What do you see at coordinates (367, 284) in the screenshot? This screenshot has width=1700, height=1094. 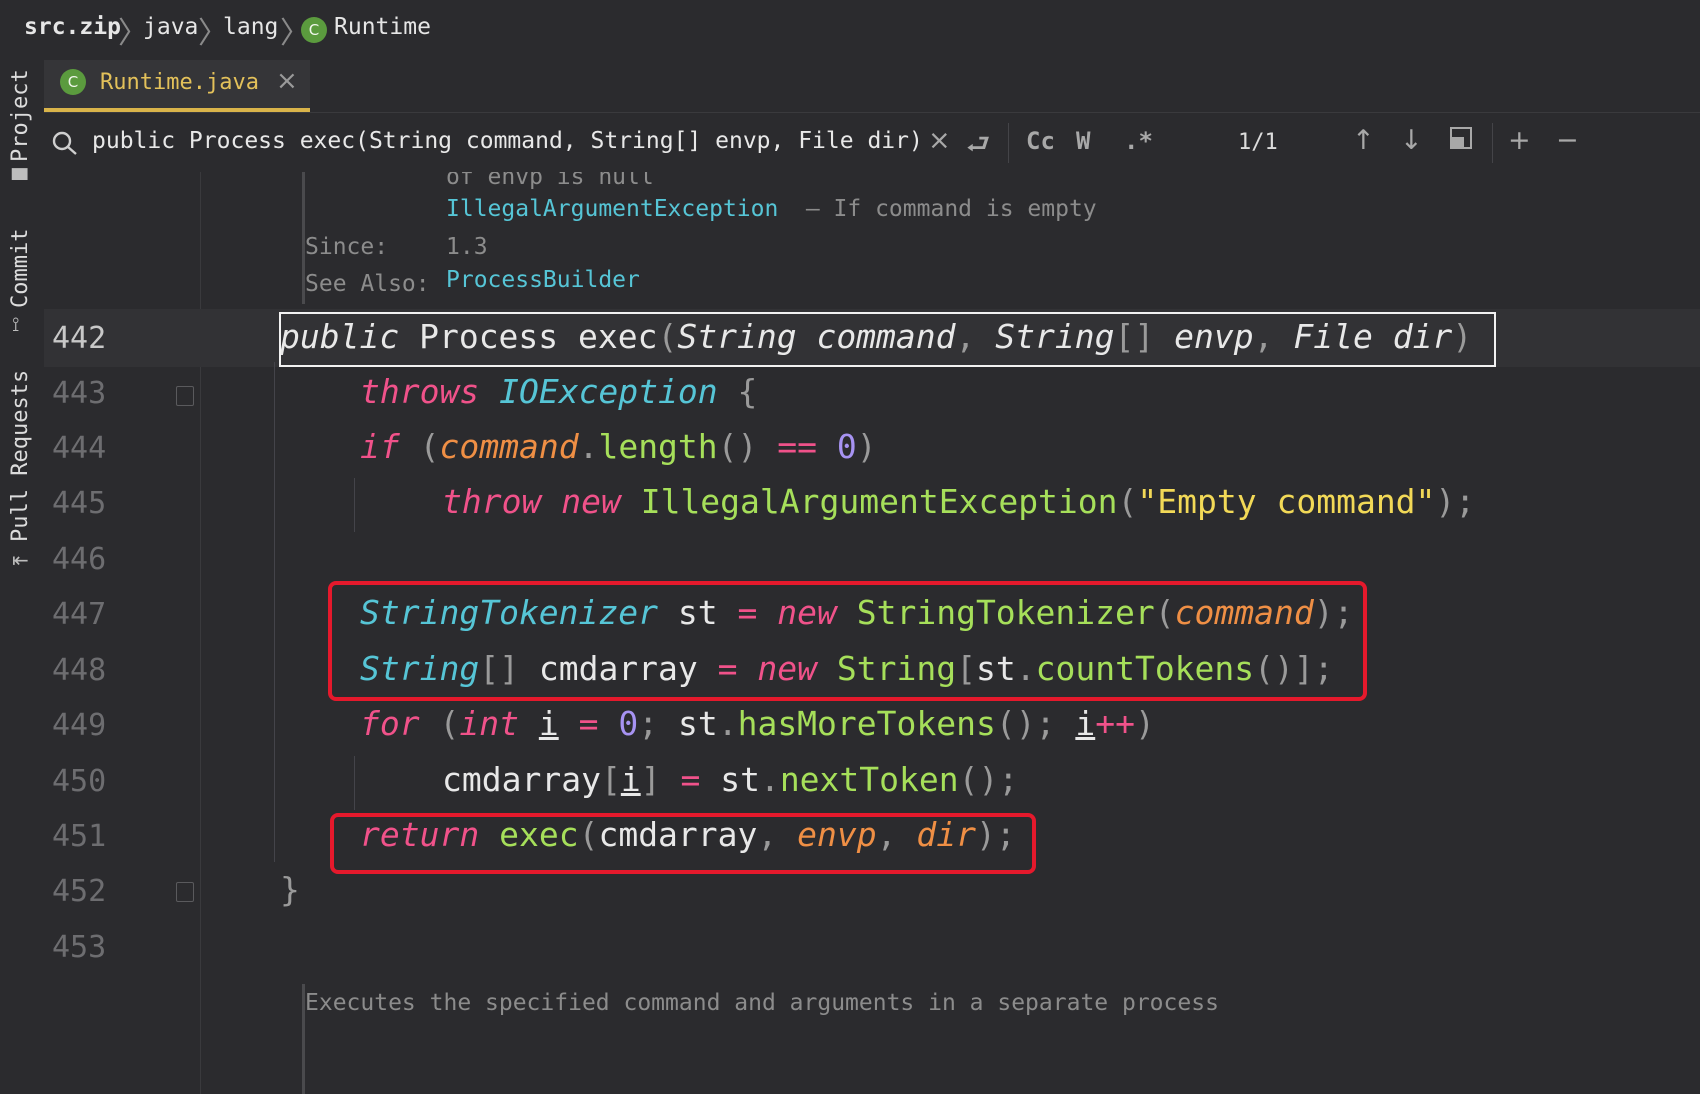 I see `javadoc-see-also-label: See Also:` at bounding box center [367, 284].